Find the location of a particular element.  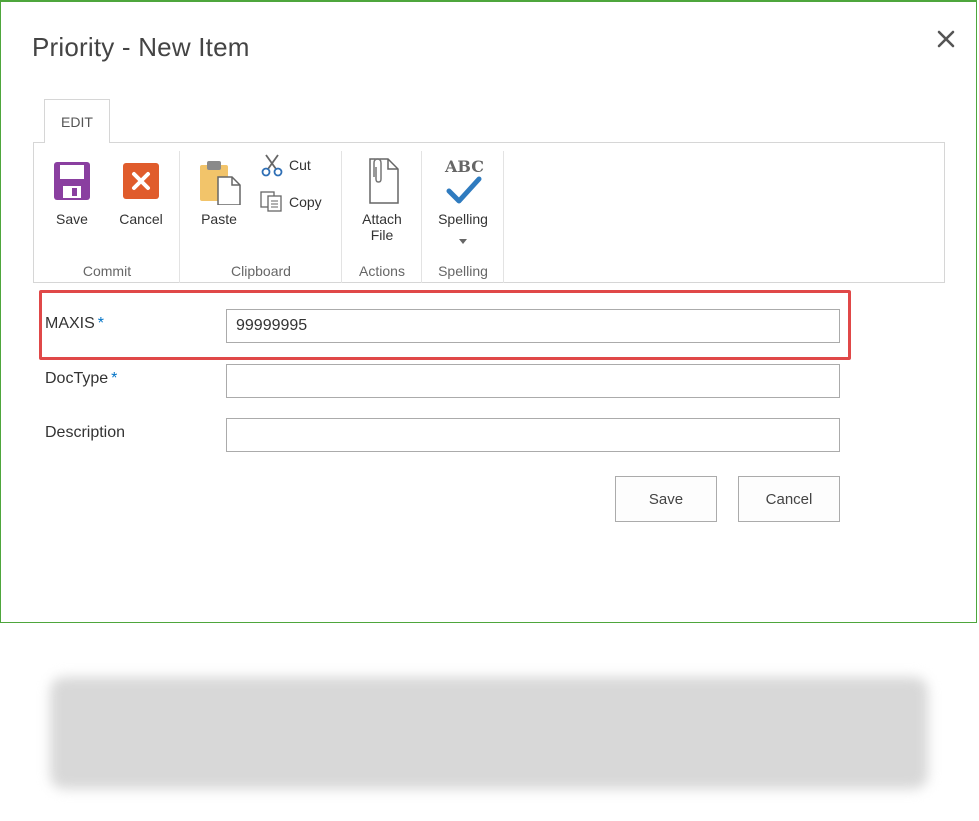

ribbon-cancel-button: Cancel is located at coordinates (141, 194).